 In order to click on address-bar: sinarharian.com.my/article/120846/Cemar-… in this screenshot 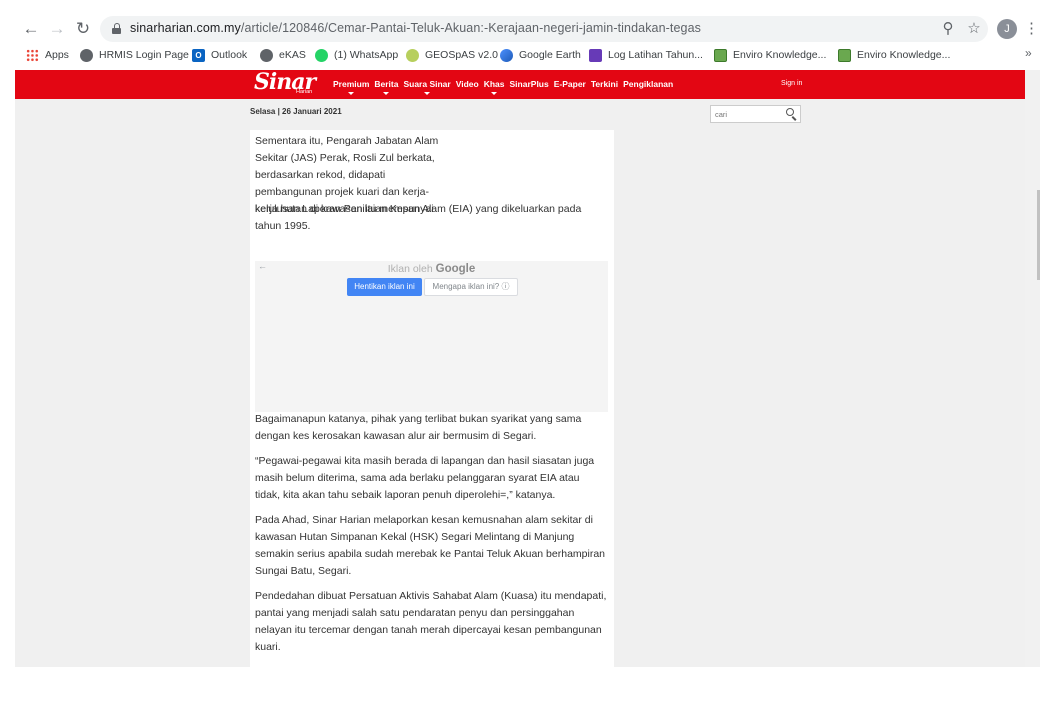, I will do `click(544, 29)`.